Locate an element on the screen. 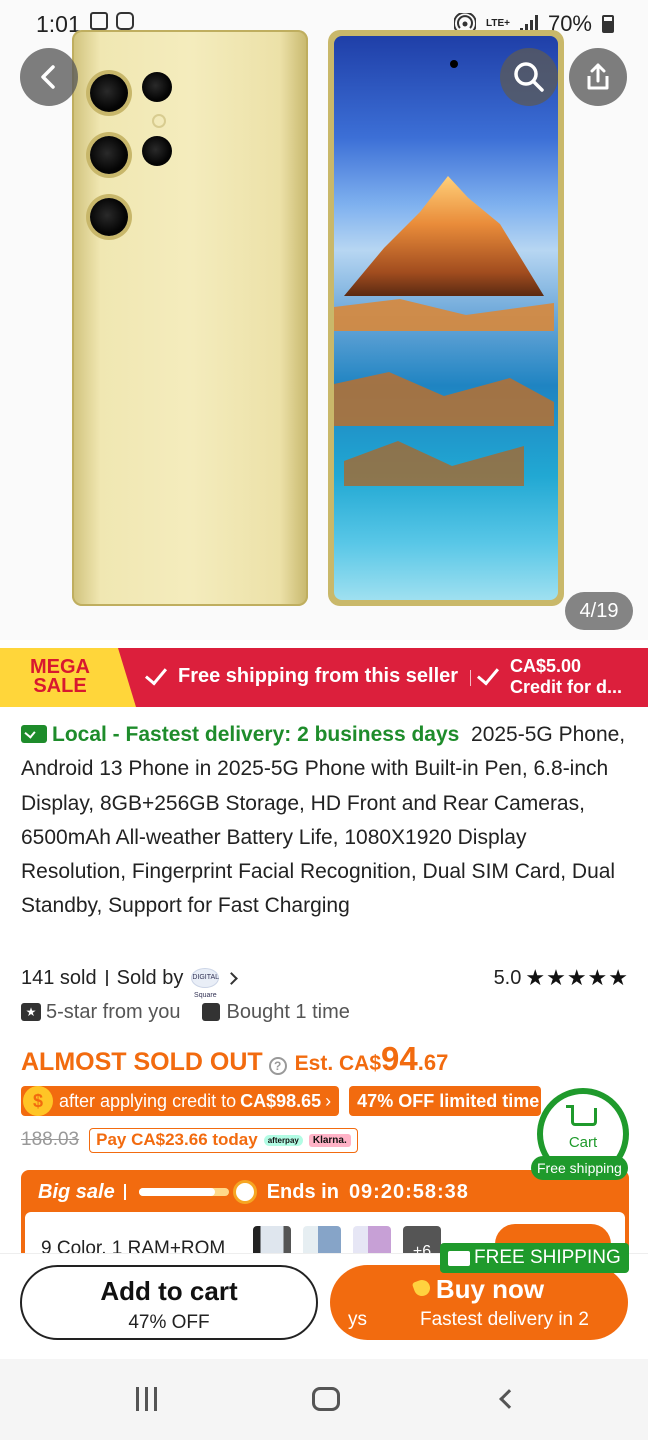 This screenshot has height=1440, width=648. ends-in: Ends in 09:20:58:38 is located at coordinates (368, 1192).